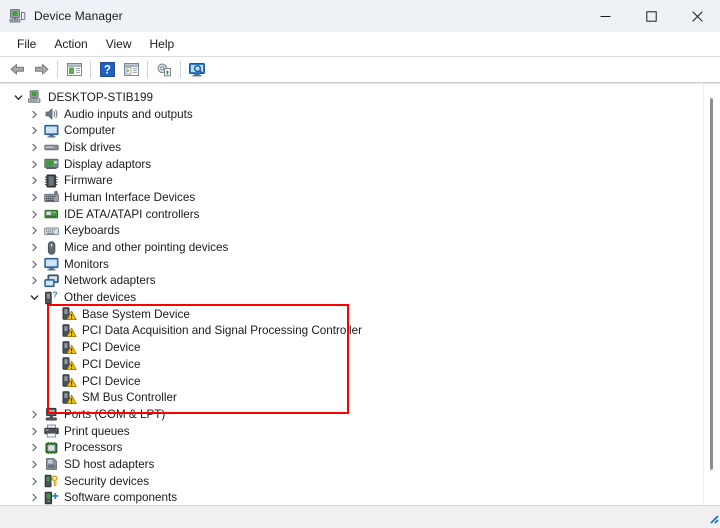 The image size is (720, 528). What do you see at coordinates (164, 70) in the screenshot?
I see `update-driver-icon` at bounding box center [164, 70].